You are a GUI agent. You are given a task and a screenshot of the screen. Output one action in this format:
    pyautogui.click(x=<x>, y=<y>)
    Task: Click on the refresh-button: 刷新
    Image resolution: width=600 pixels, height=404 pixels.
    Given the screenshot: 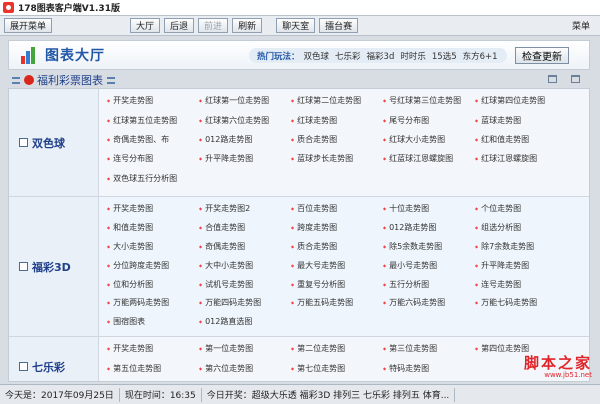 What is the action you would take?
    pyautogui.click(x=247, y=25)
    